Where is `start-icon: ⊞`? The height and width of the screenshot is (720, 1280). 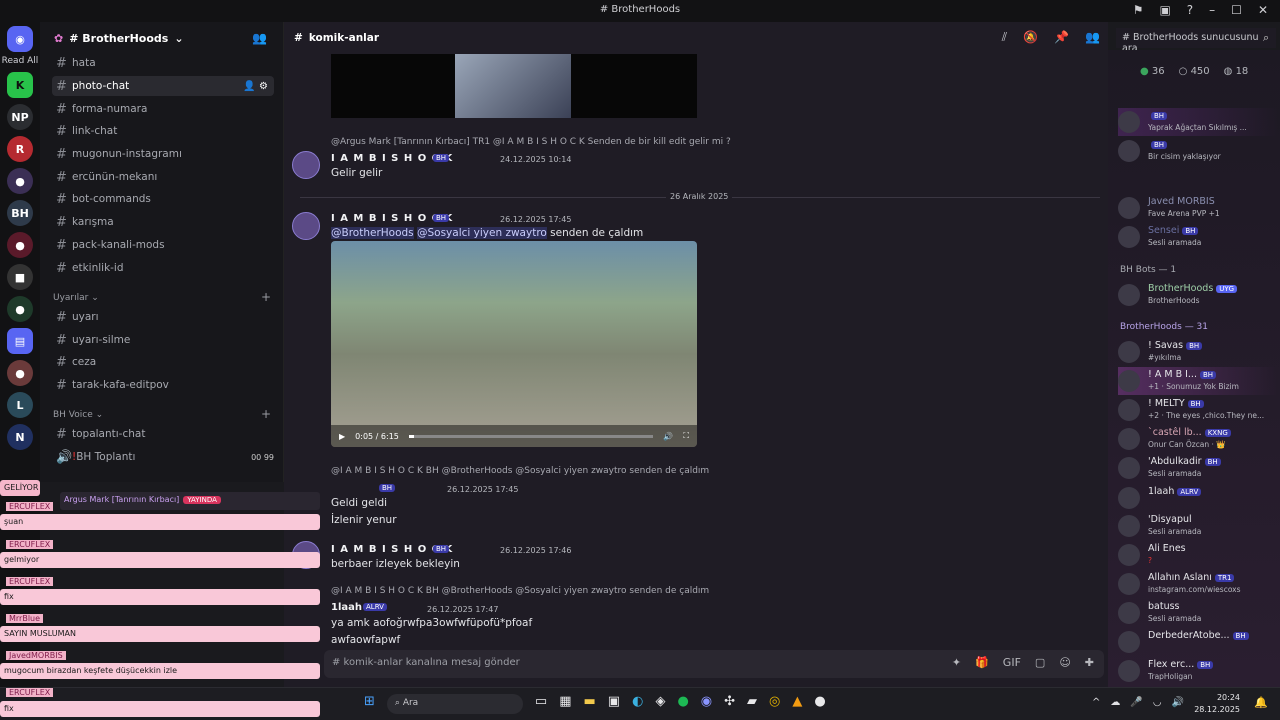 start-icon: ⊞ is located at coordinates (369, 704).